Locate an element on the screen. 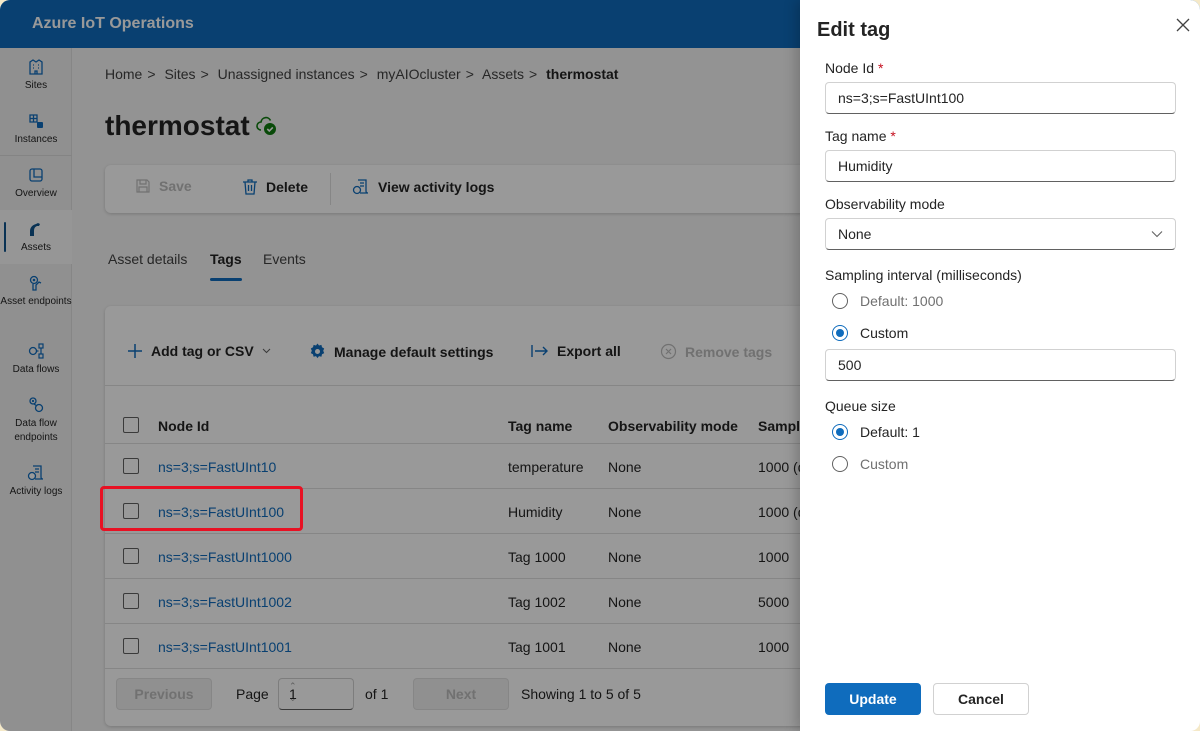 This screenshot has height=731, width=1200. cancel-button: Cancel is located at coordinates (981, 699).